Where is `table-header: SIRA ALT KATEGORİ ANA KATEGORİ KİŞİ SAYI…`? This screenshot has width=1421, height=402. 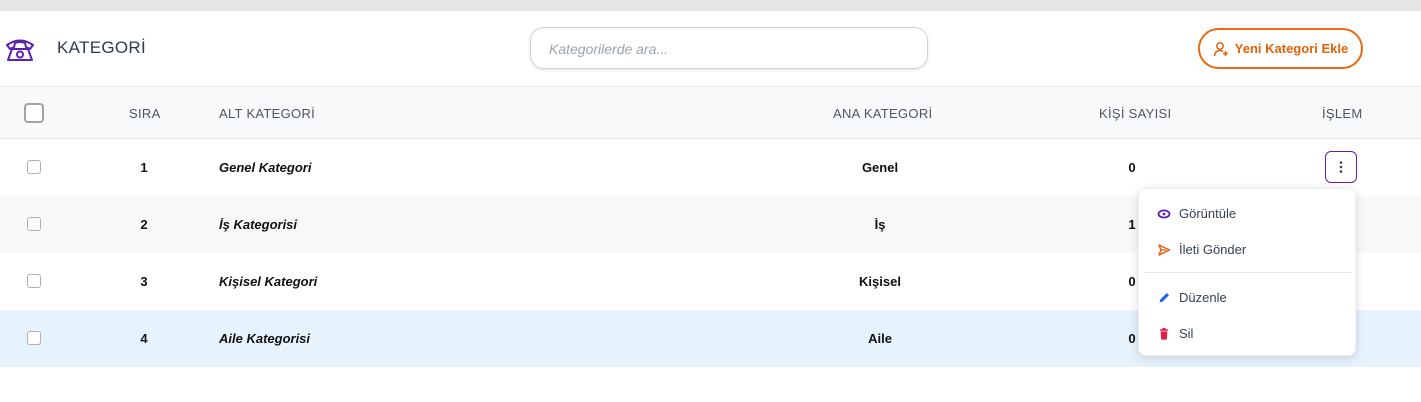 table-header: SIRA ALT KATEGORİ ANA KATEGORİ KİŞİ SAYI… is located at coordinates (710, 113).